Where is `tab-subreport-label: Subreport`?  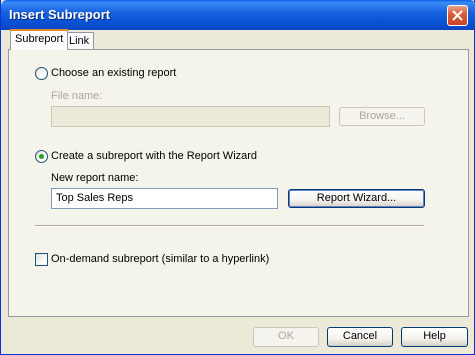
tab-subreport-label: Subreport is located at coordinates (39, 39).